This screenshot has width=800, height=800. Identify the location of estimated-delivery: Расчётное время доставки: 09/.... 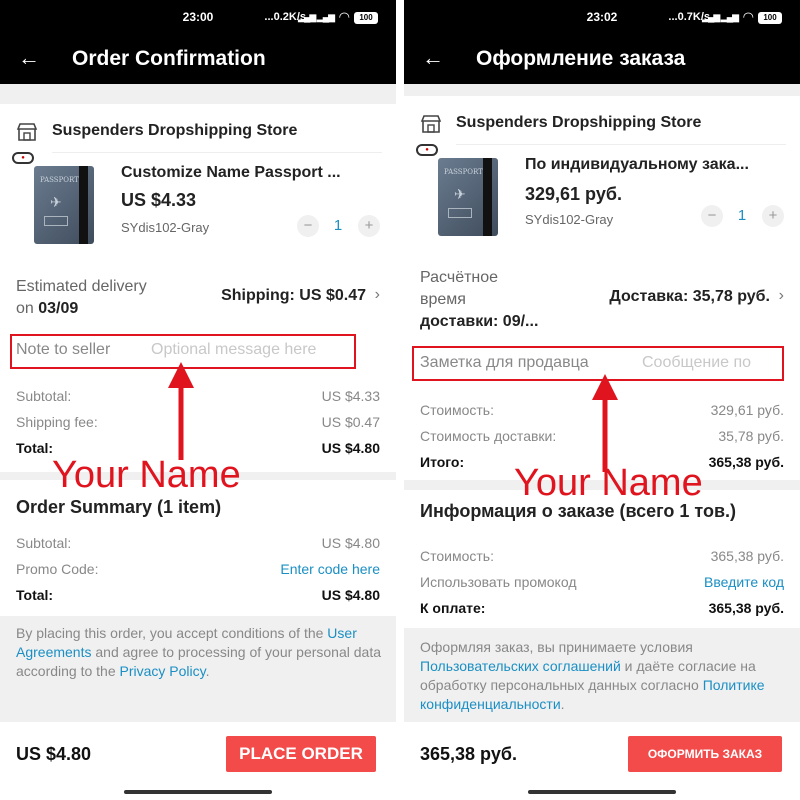
(479, 300).